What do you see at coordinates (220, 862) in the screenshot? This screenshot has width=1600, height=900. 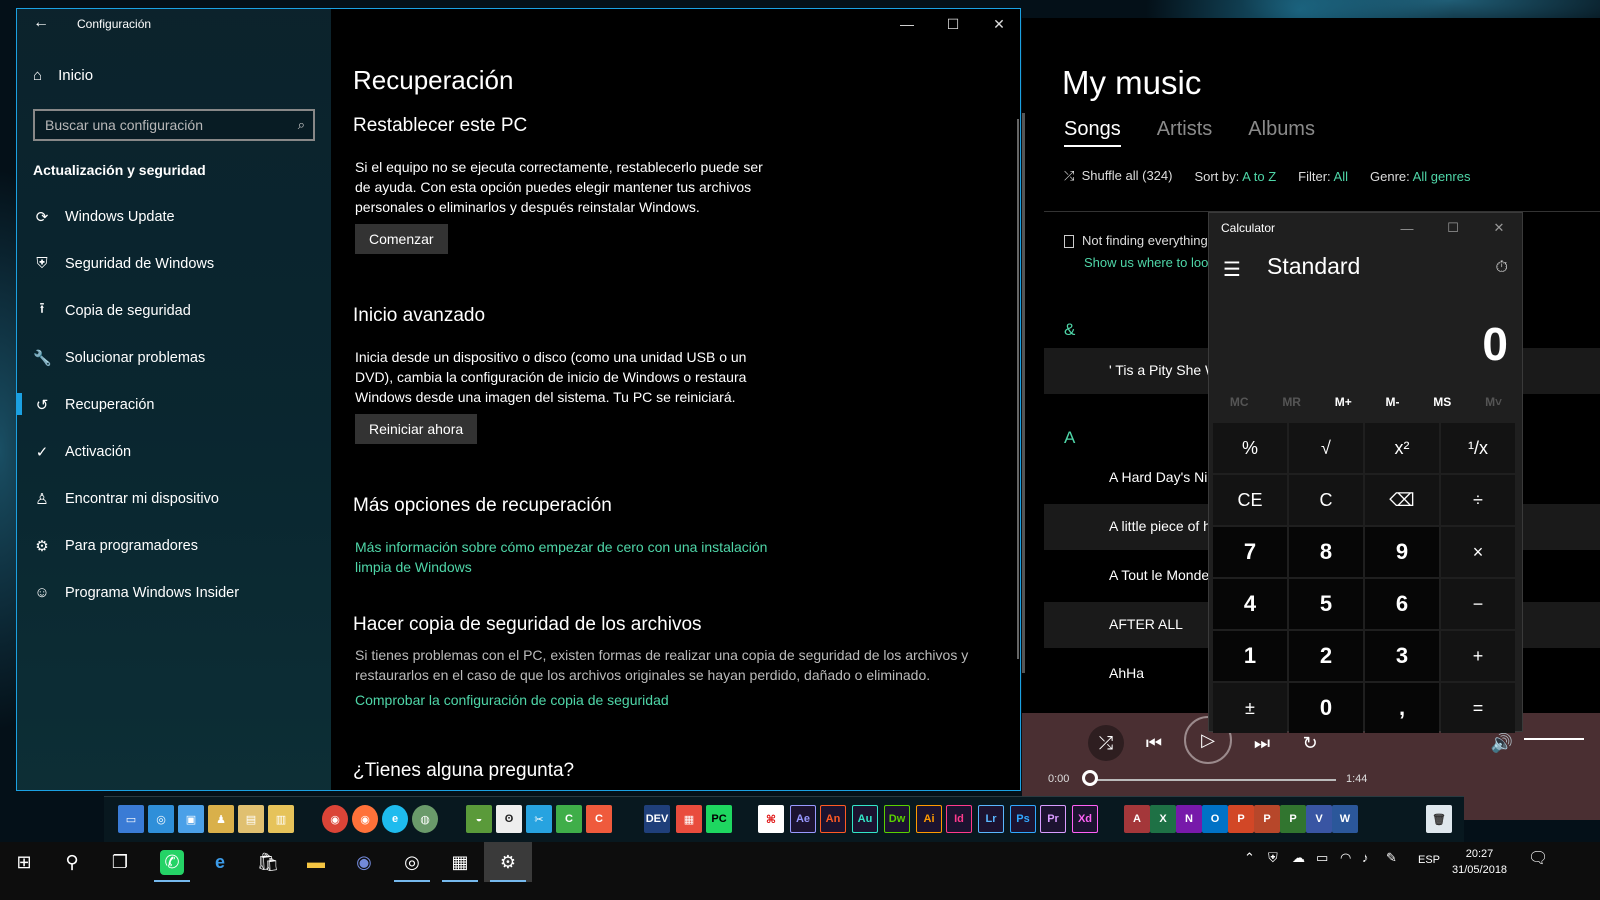 I see `taskbar-edge: e` at bounding box center [220, 862].